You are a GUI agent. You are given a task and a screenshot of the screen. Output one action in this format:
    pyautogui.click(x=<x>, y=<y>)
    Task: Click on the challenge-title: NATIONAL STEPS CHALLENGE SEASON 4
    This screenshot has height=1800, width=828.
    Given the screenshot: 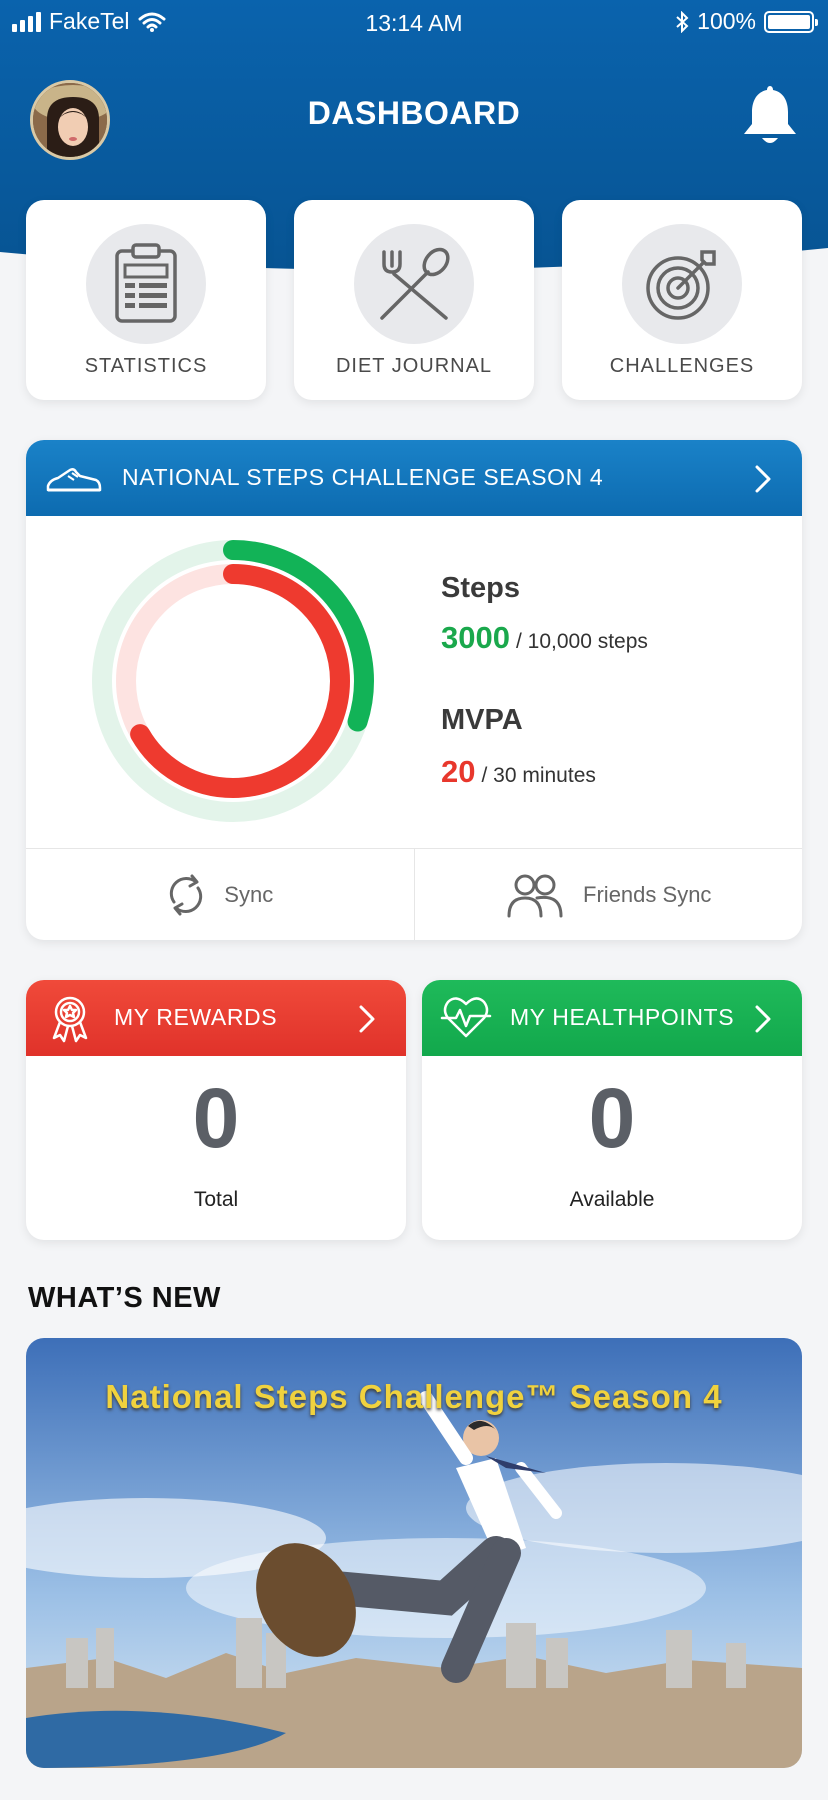 What is the action you would take?
    pyautogui.click(x=363, y=477)
    